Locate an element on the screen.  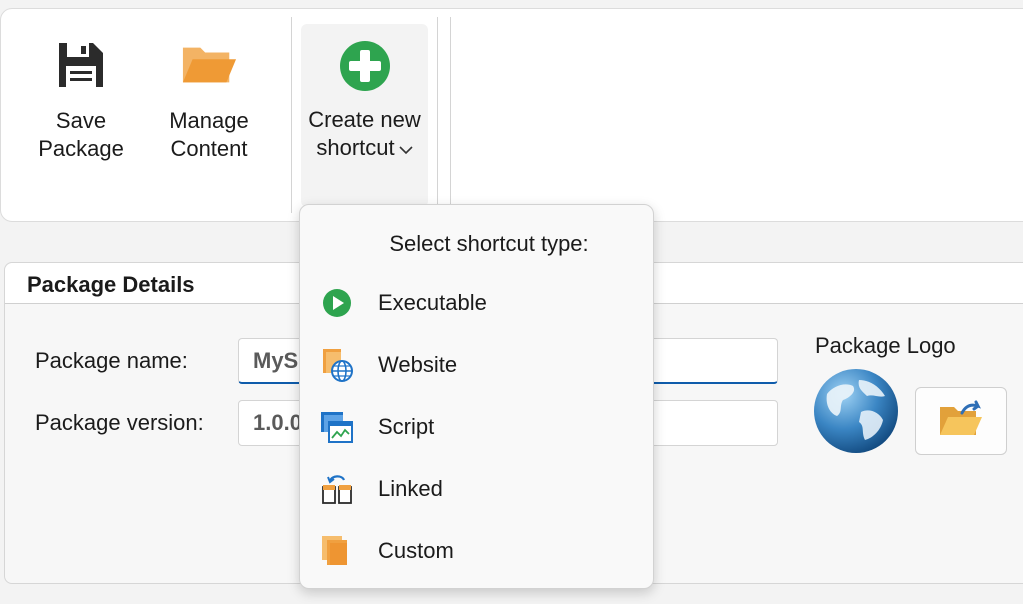
browse-logo-button is located at coordinates (961, 421).